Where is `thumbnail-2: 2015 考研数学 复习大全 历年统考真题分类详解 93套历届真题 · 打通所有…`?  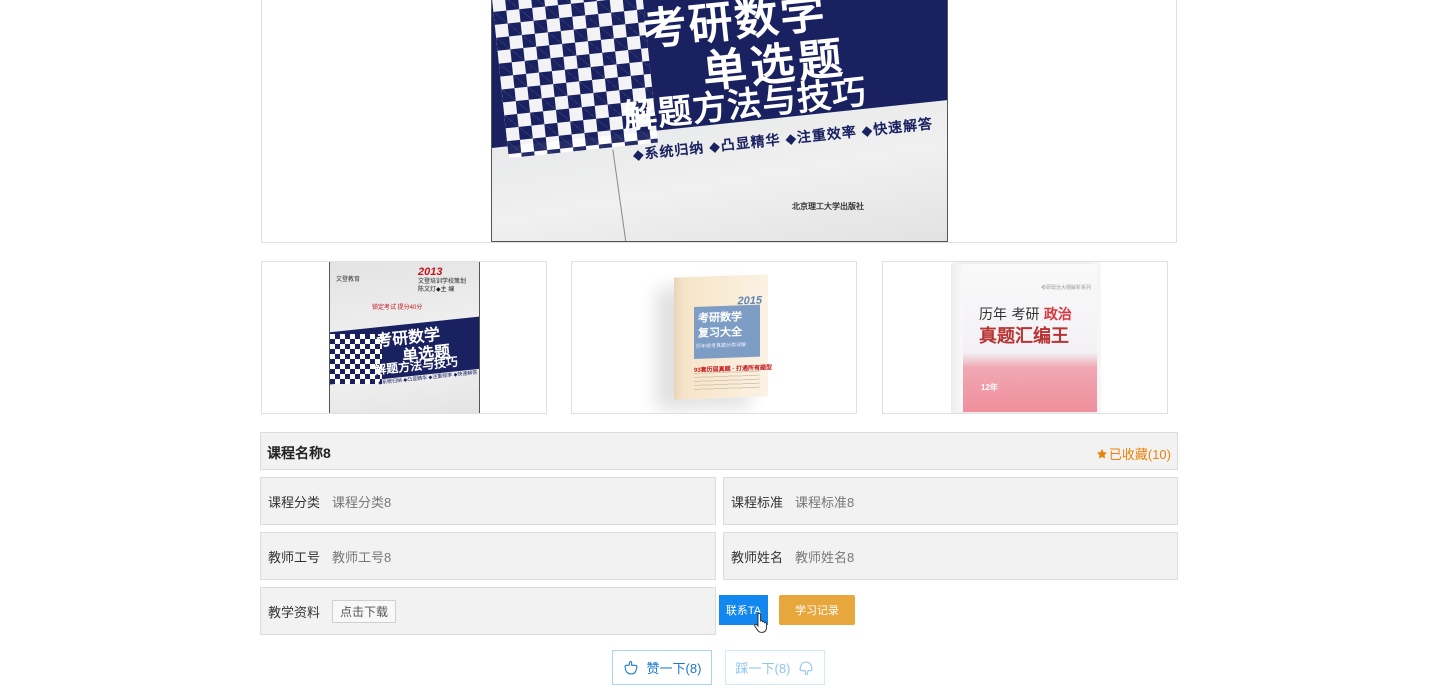 thumbnail-2: 2015 考研数学 复习大全 历年统考真题分类详解 93套历届真题 · 打通所有… is located at coordinates (714, 337).